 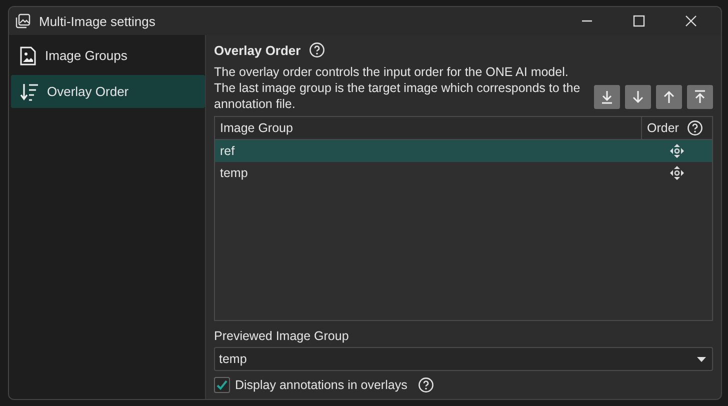 What do you see at coordinates (463, 359) in the screenshot?
I see `image-group-dropdown: temp` at bounding box center [463, 359].